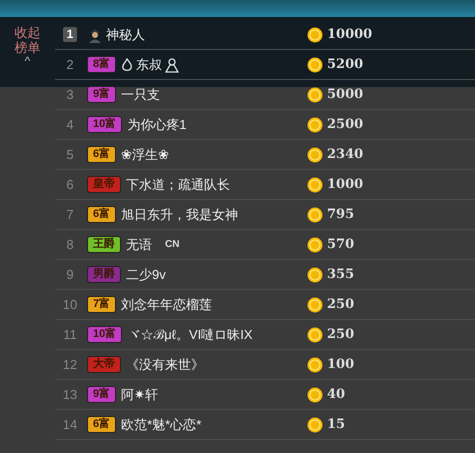 This screenshot has height=453, width=475. What do you see at coordinates (172, 245) in the screenshot?
I see `name-suffix: CN` at bounding box center [172, 245].